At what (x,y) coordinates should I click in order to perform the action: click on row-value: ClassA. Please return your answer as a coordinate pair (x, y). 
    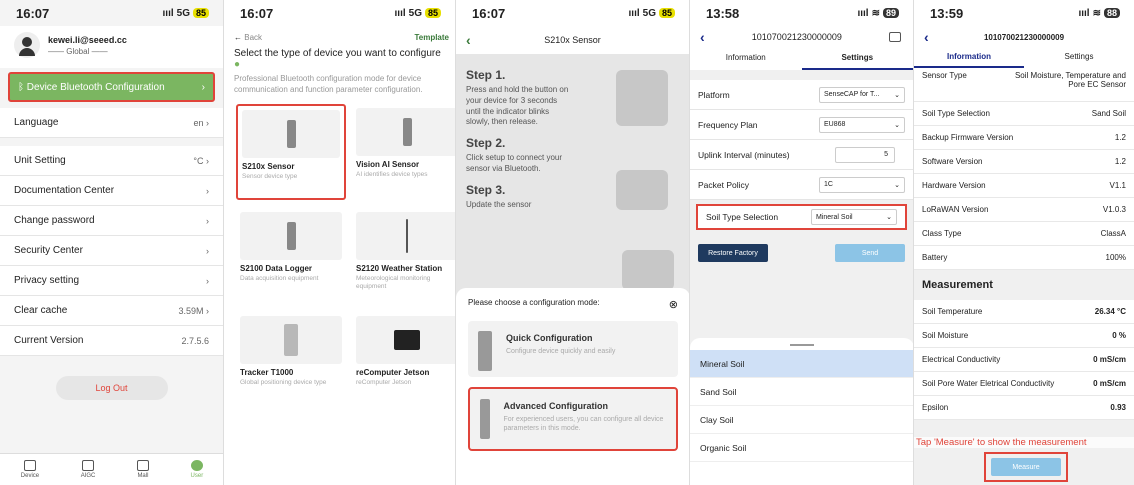
    Looking at the image, I should click on (1113, 233).